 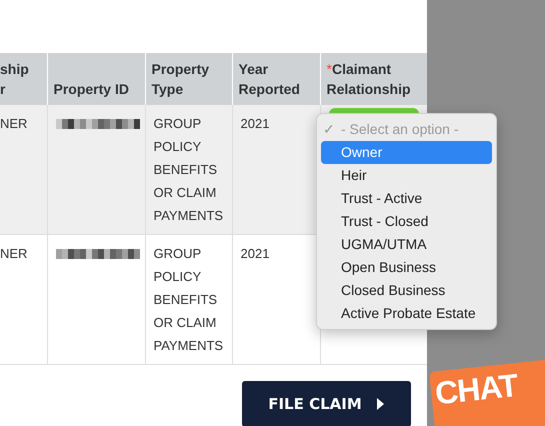 What do you see at coordinates (373, 79) in the screenshot?
I see `column-header: *Claimant Relationship` at bounding box center [373, 79].